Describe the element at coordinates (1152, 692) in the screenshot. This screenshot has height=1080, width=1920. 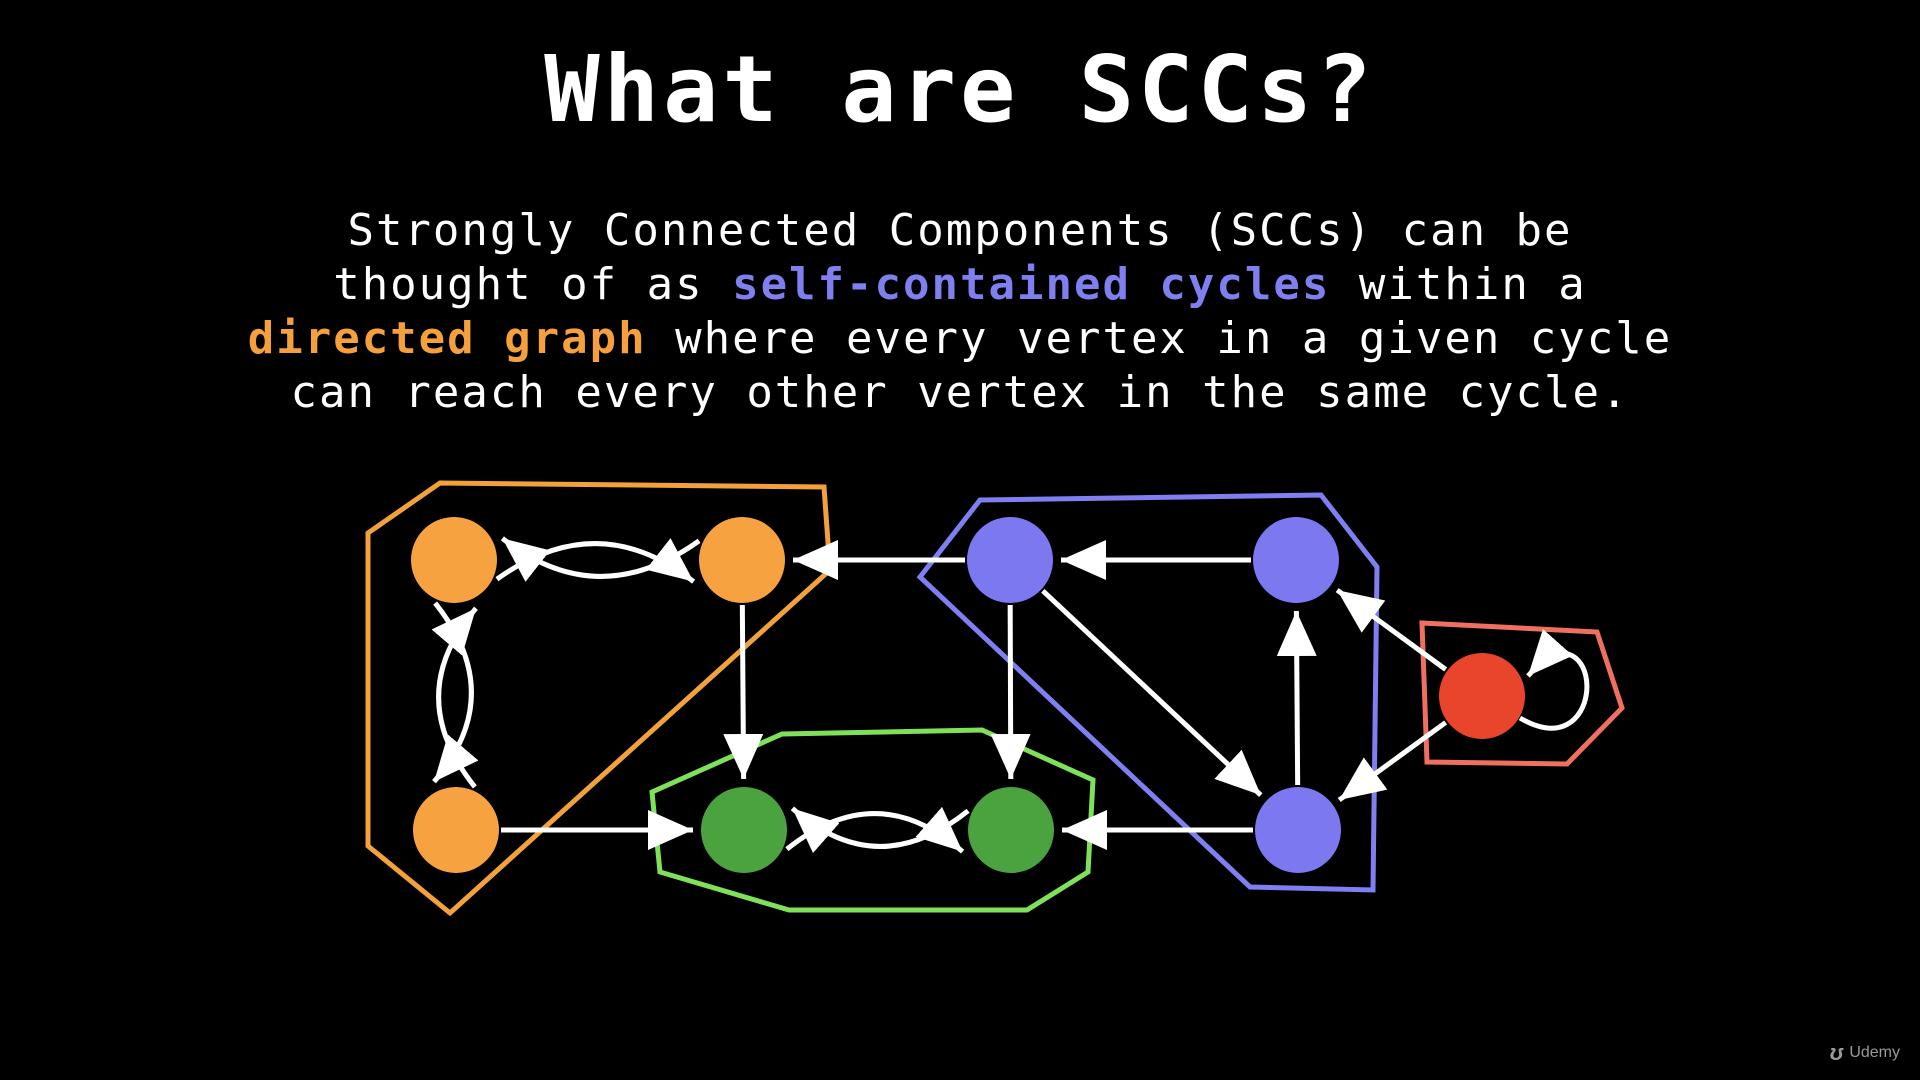
I see `edge-b1-to-b3` at that location.